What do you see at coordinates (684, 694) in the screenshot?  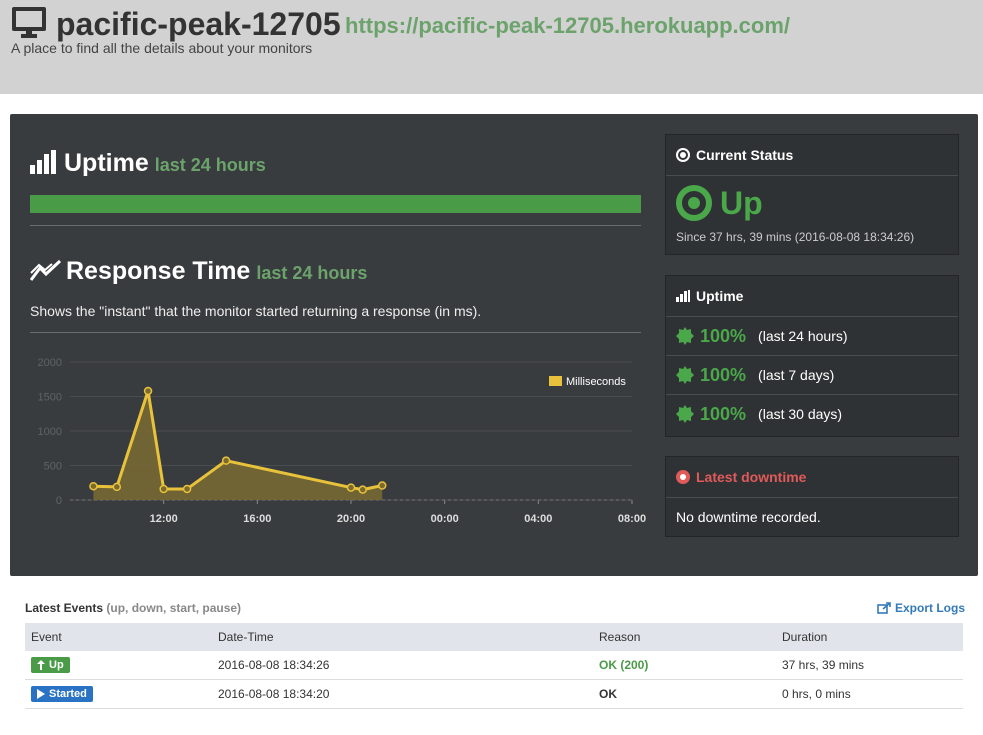 I see `reason-cell: OK` at bounding box center [684, 694].